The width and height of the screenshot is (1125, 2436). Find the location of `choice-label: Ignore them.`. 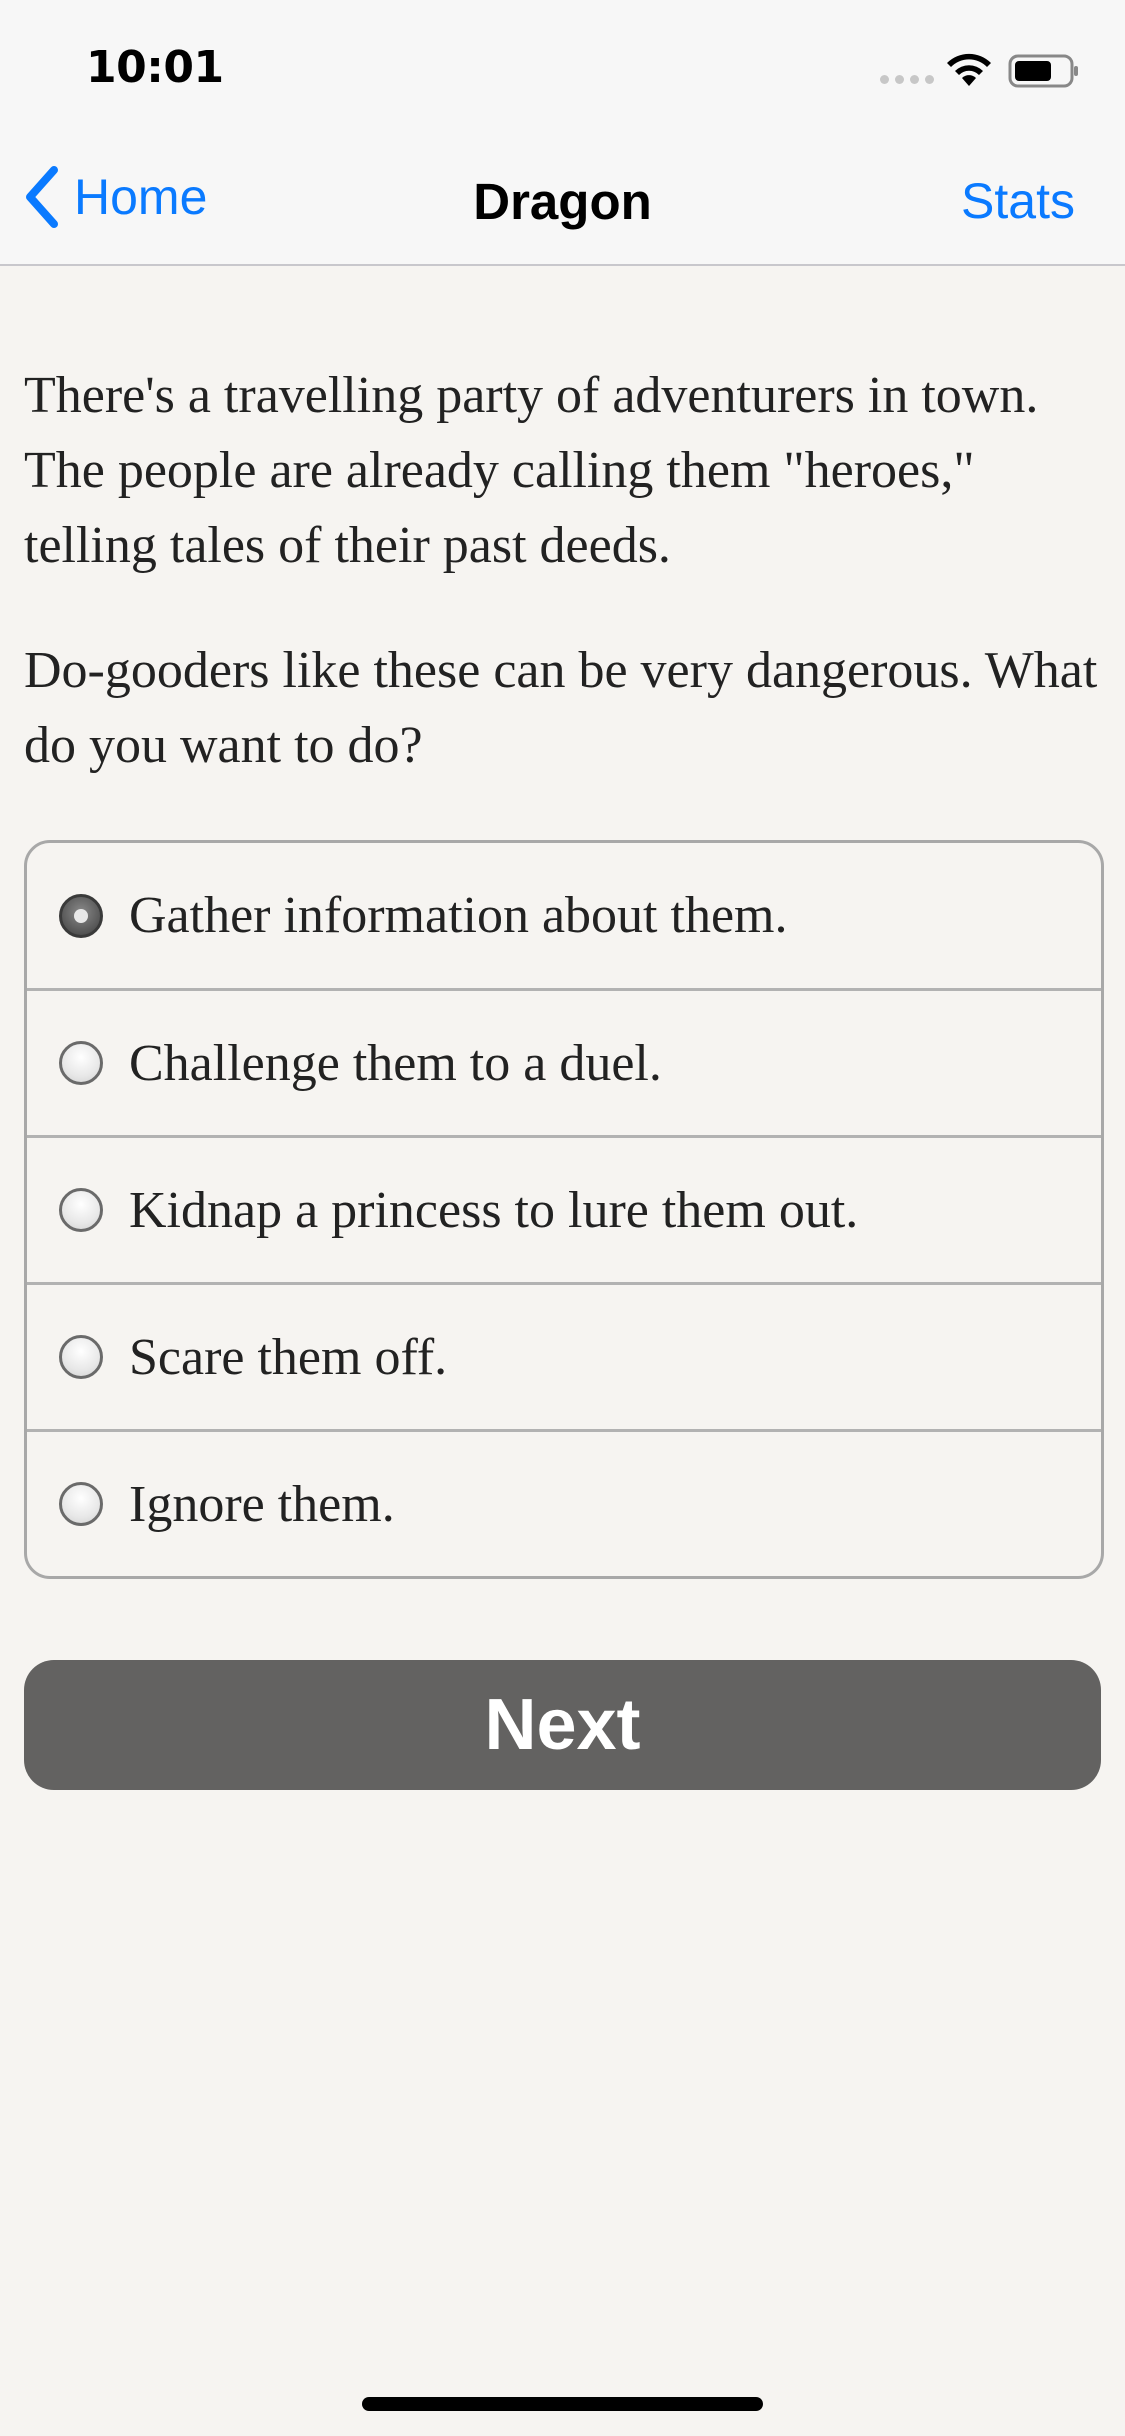

choice-label: Ignore them. is located at coordinates (262, 1504).